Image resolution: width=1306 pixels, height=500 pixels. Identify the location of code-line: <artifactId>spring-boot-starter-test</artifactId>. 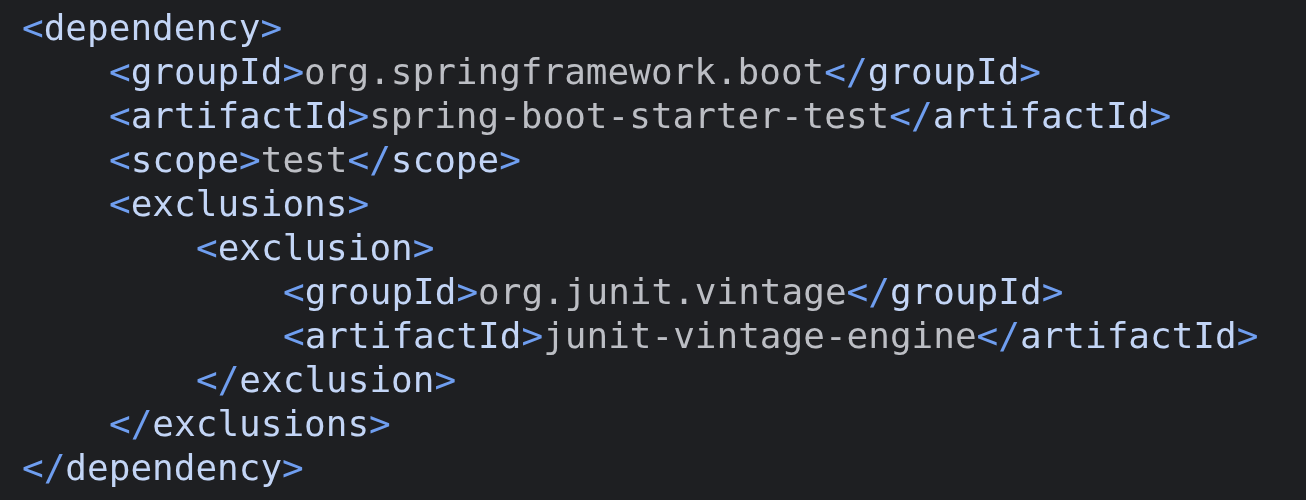
(640, 115).